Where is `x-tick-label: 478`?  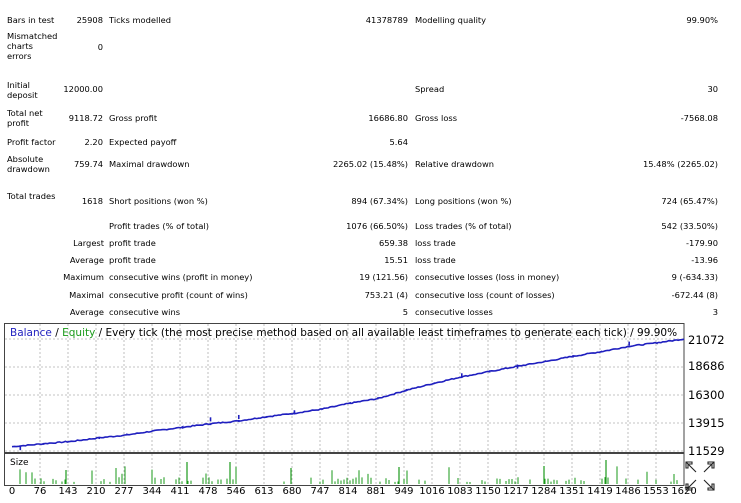
x-tick-label: 478 is located at coordinates (208, 491).